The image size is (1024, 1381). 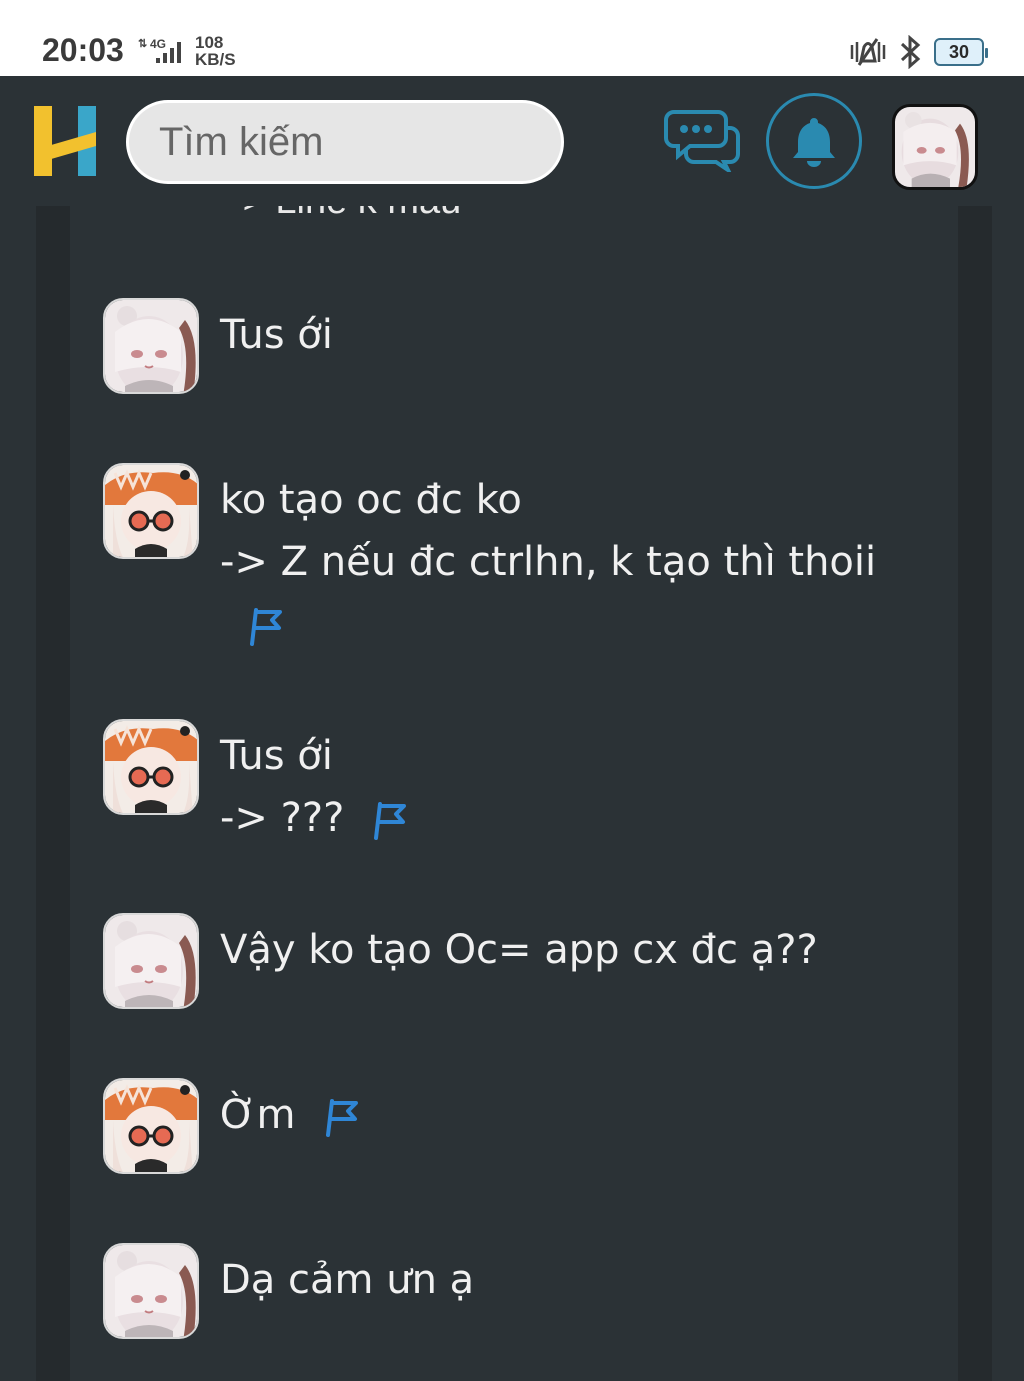 What do you see at coordinates (548, 562) in the screenshot?
I see `comment-line: -> Z nếu đc ctrlhn, k tạo thì thoii` at bounding box center [548, 562].